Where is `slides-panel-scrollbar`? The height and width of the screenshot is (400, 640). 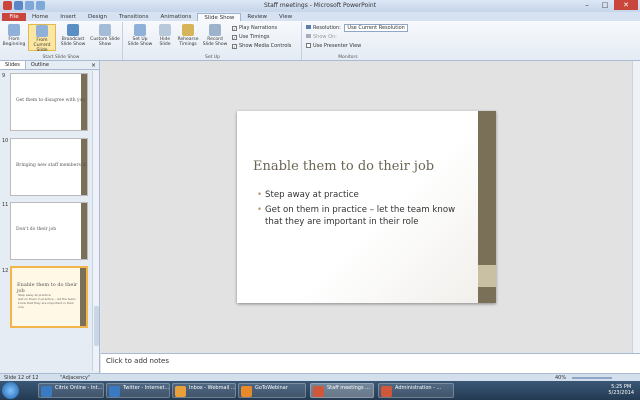
slides-panel-scrollbar is located at coordinates (95, 221).